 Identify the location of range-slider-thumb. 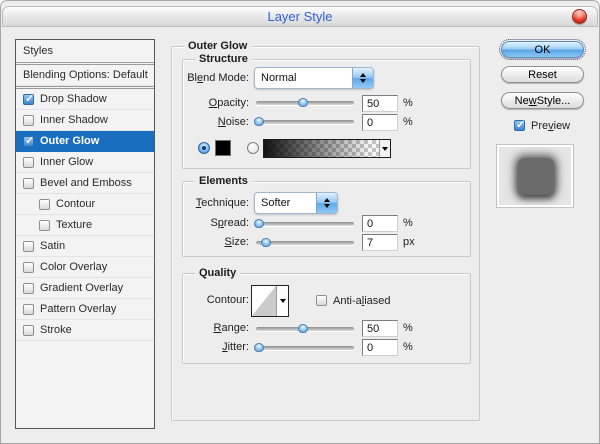
(303, 328).